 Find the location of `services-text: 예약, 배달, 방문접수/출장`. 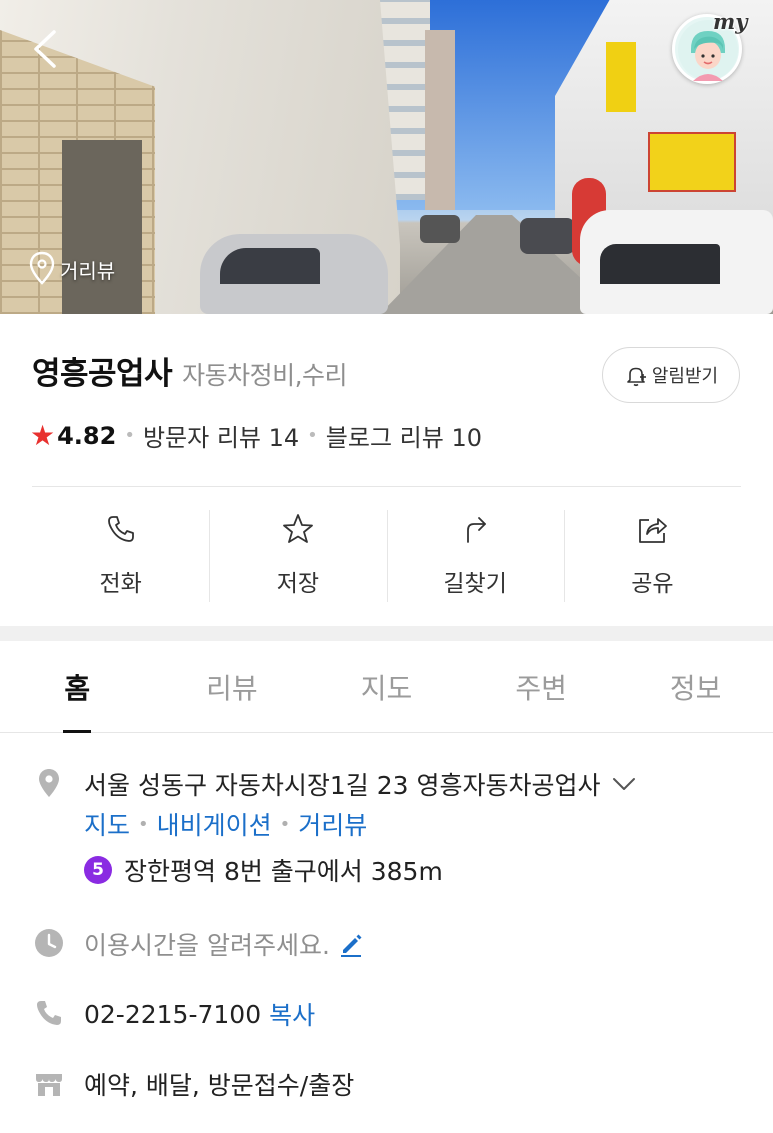

services-text: 예약, 배달, 방문접수/출장 is located at coordinates (219, 1085).